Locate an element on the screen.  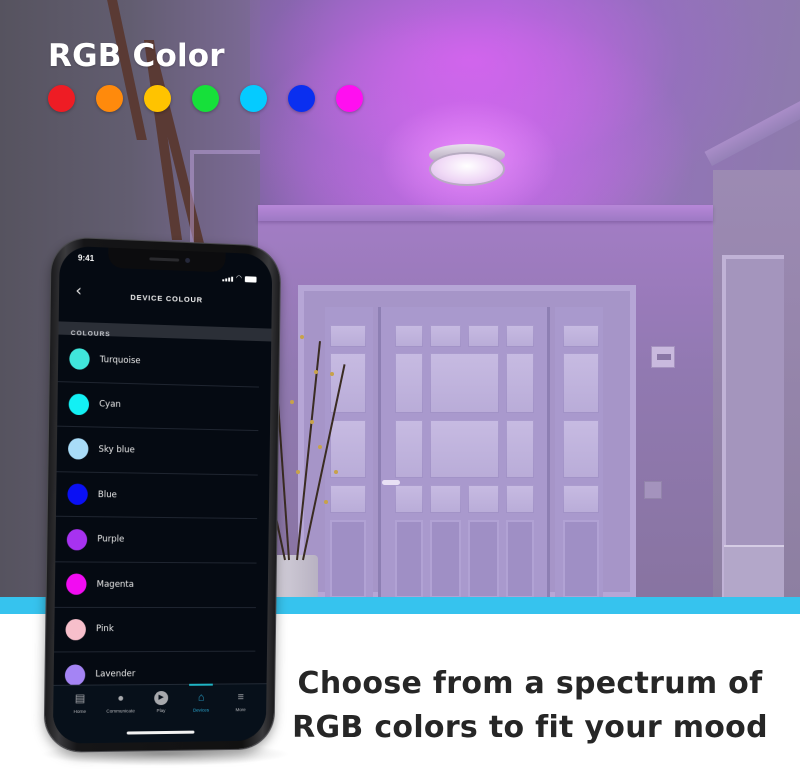
nav-tab-label: Play is located at coordinates (161, 711).